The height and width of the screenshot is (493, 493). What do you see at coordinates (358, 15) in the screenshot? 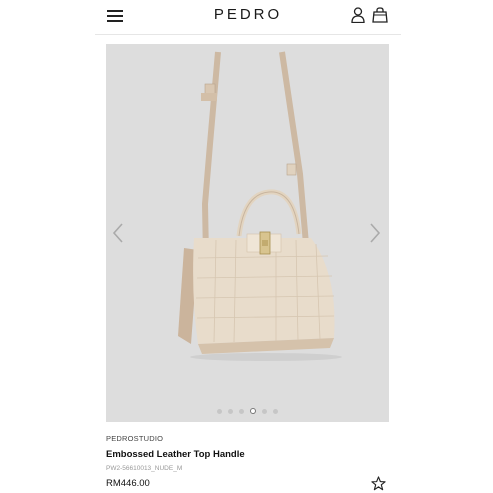
I see `user-icon` at bounding box center [358, 15].